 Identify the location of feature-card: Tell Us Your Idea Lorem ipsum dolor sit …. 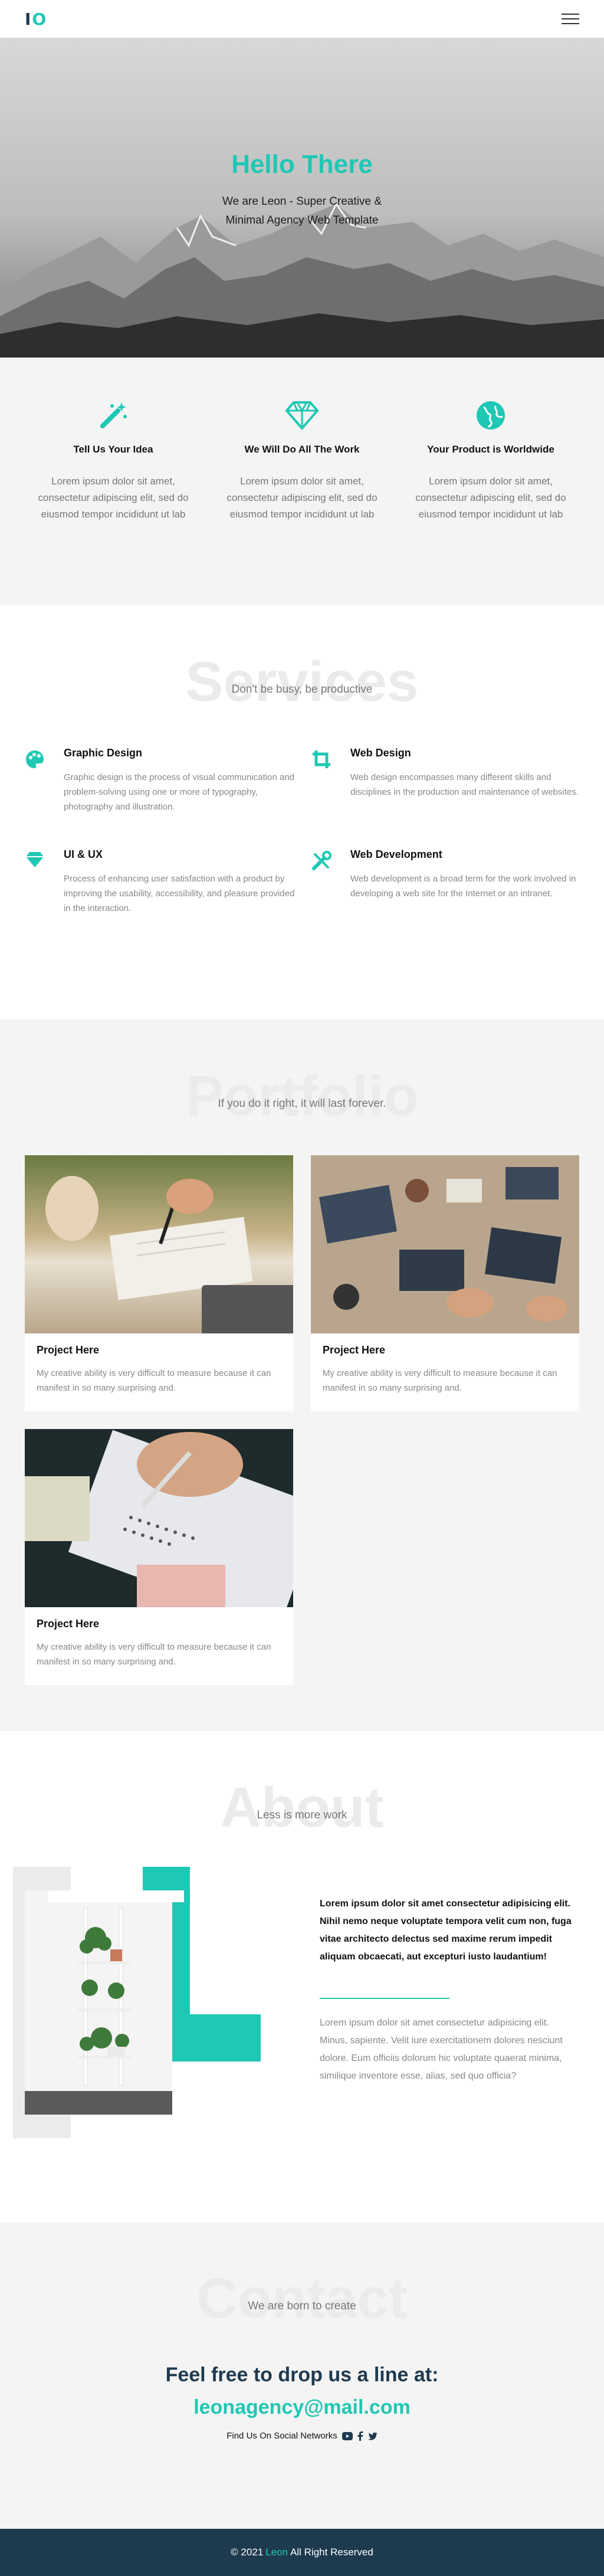
(113, 502).